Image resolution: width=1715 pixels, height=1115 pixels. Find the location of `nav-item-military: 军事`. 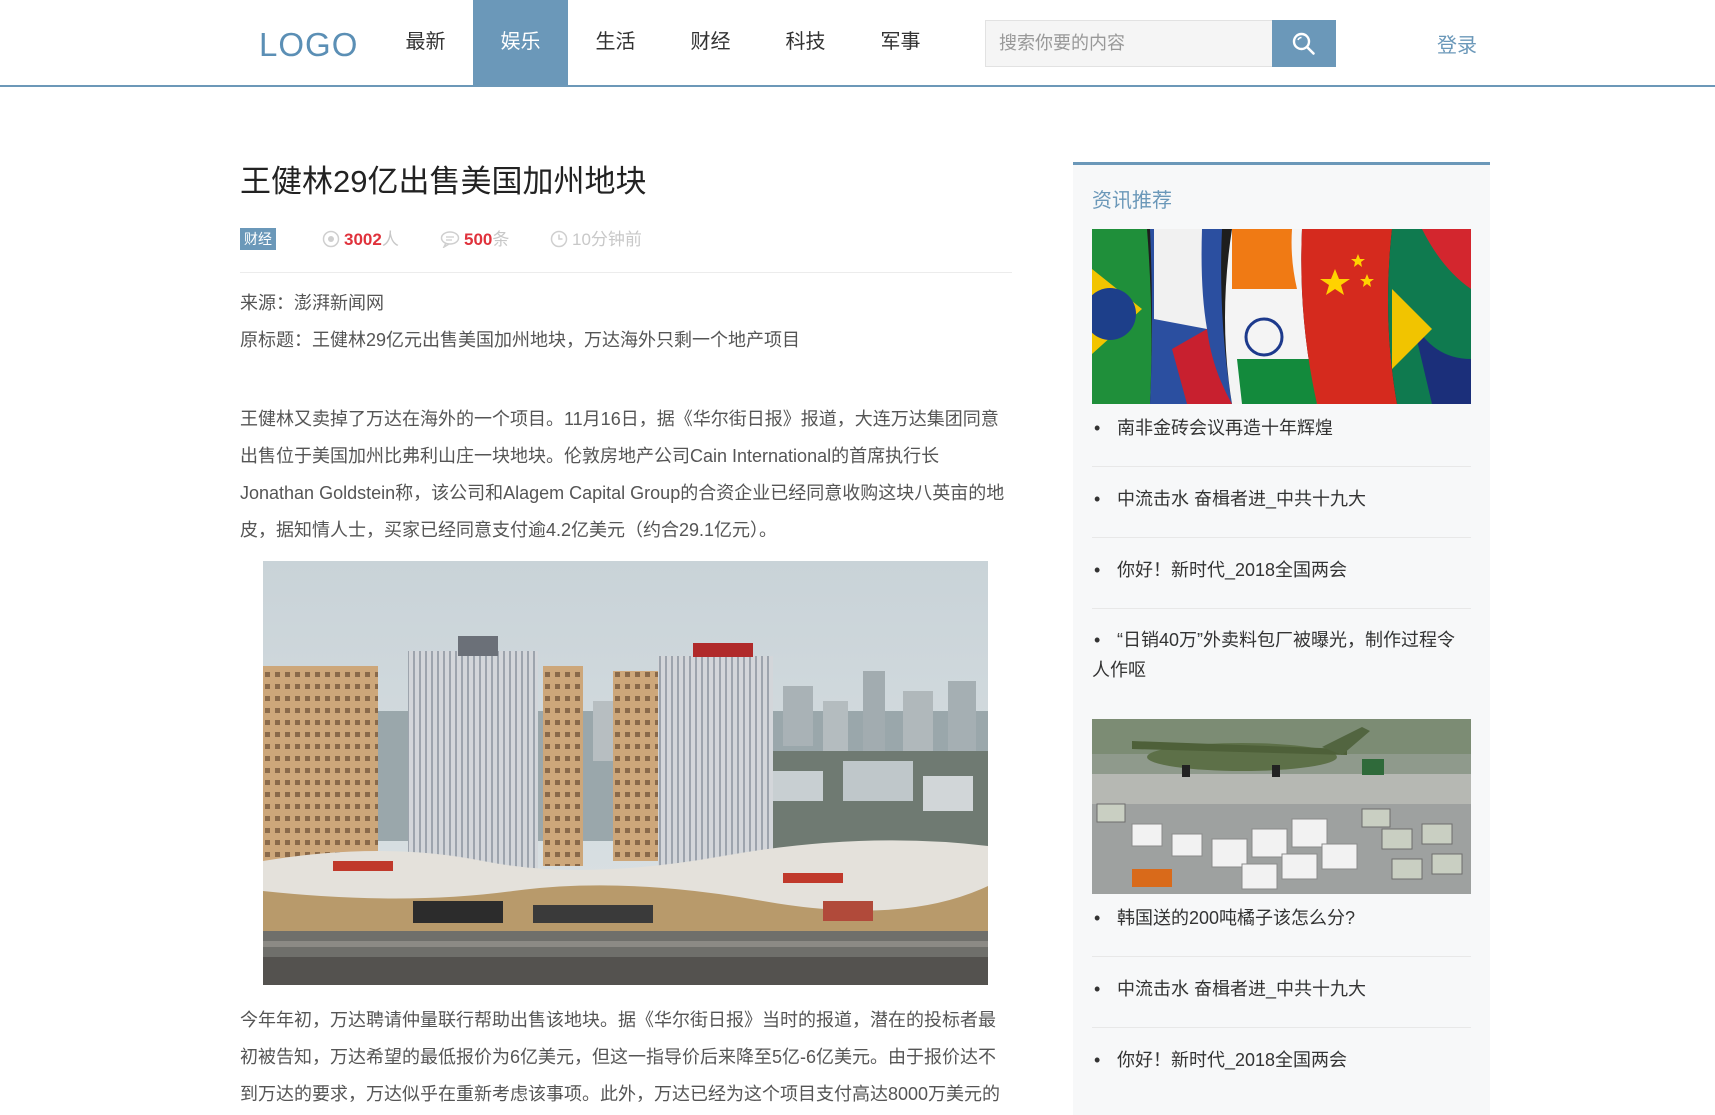

nav-item-military: 军事 is located at coordinates (900, 42).